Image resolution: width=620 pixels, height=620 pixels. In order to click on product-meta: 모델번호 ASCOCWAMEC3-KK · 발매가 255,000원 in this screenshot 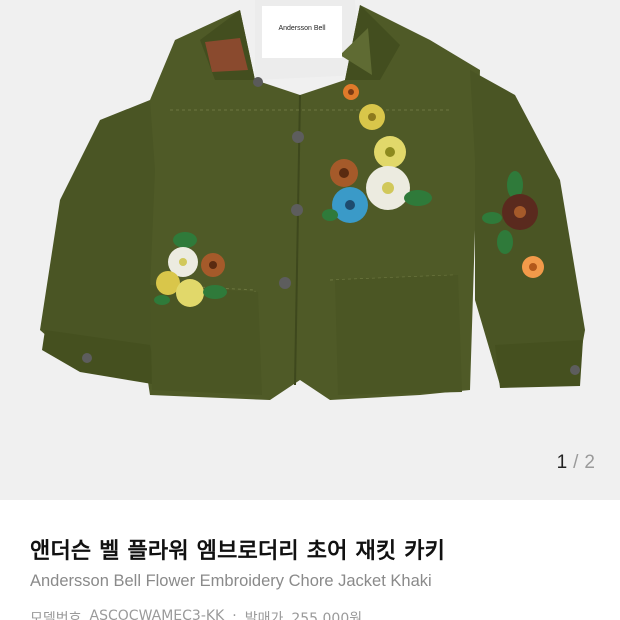, I will do `click(196, 614)`.